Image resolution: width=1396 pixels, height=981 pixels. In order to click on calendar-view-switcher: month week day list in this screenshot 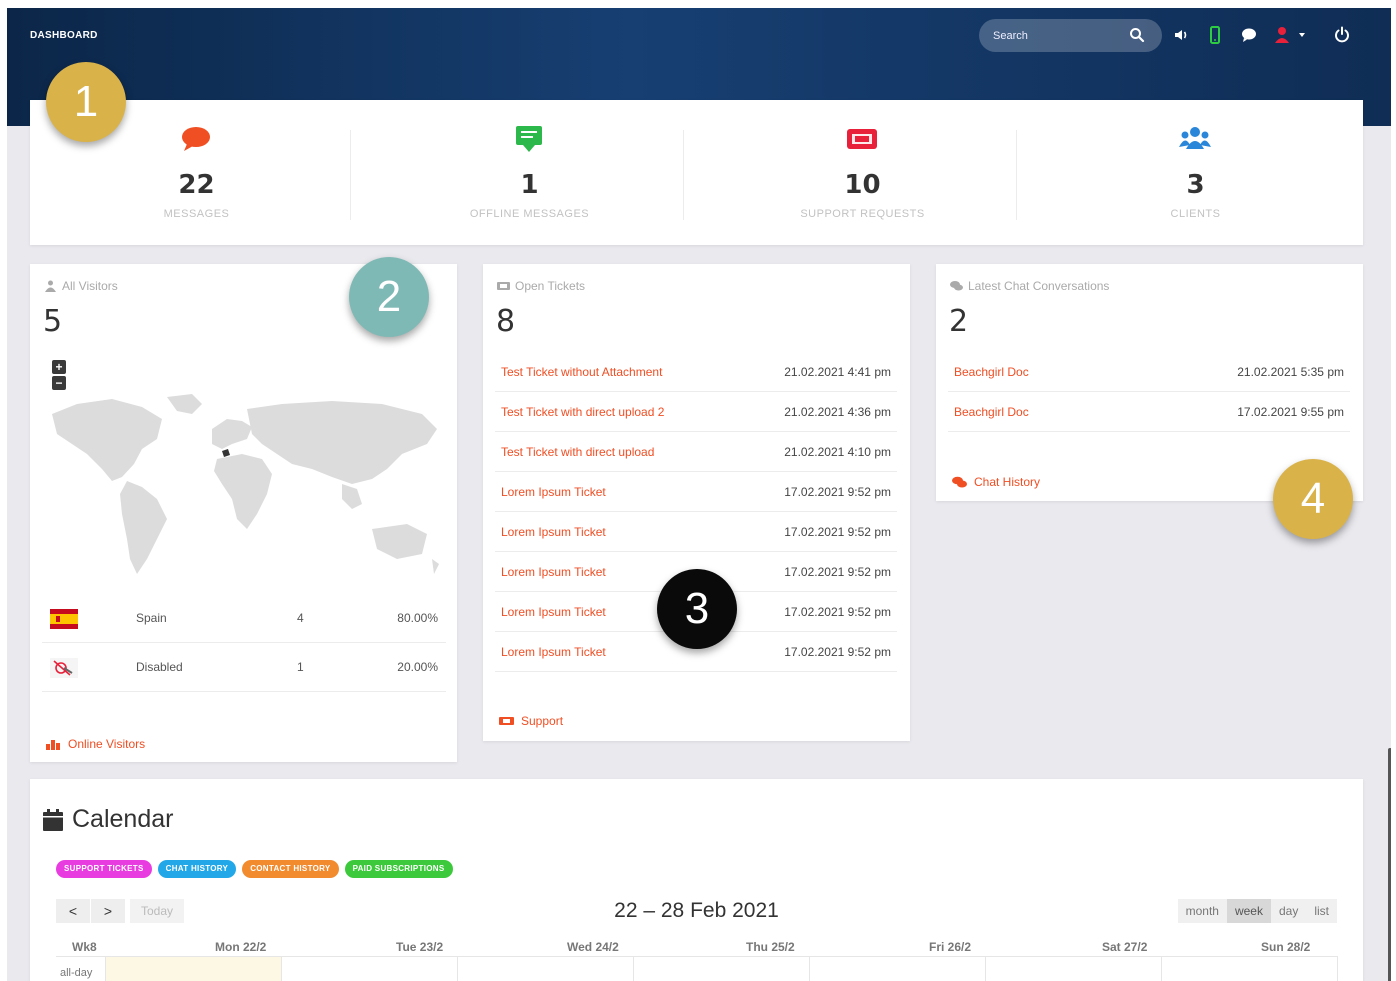, I will do `click(1257, 911)`.